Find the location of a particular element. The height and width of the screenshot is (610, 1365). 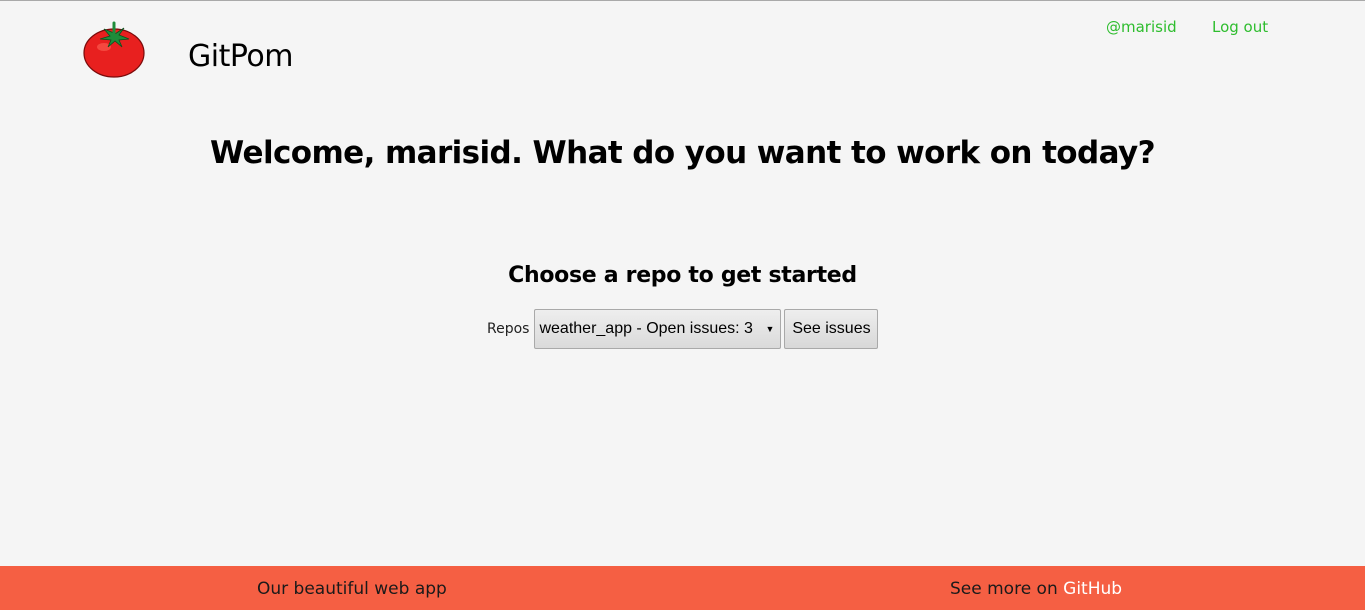

repo-select-value: weather_app - Open issues: 3 is located at coordinates (646, 328).